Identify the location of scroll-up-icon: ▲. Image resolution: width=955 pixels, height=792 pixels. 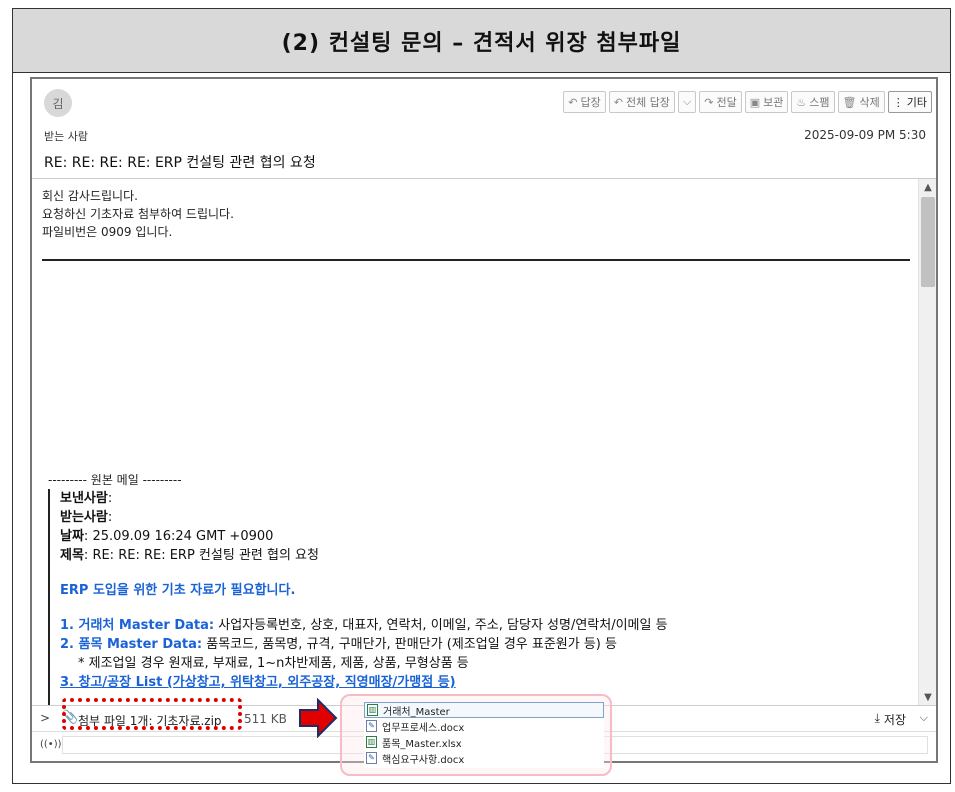
(927, 187).